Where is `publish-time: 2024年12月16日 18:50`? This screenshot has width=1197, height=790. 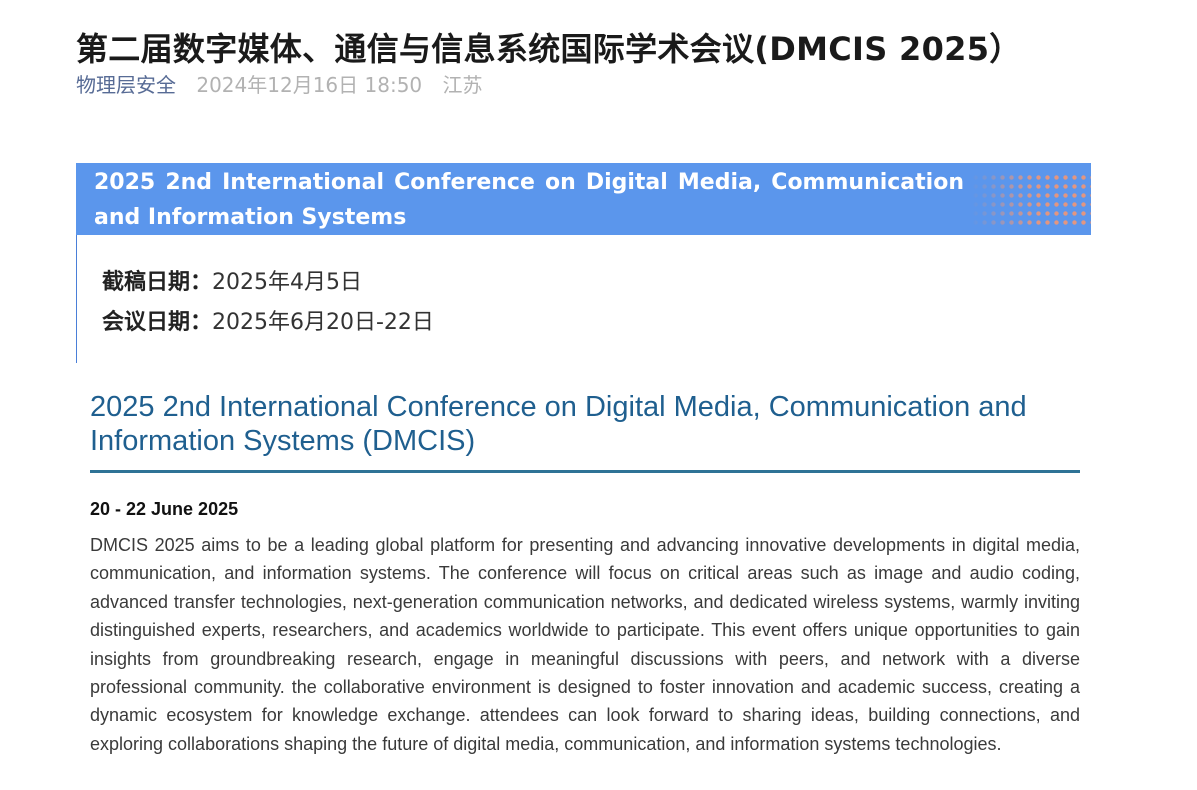
publish-time: 2024年12月16日 18:50 is located at coordinates (309, 85).